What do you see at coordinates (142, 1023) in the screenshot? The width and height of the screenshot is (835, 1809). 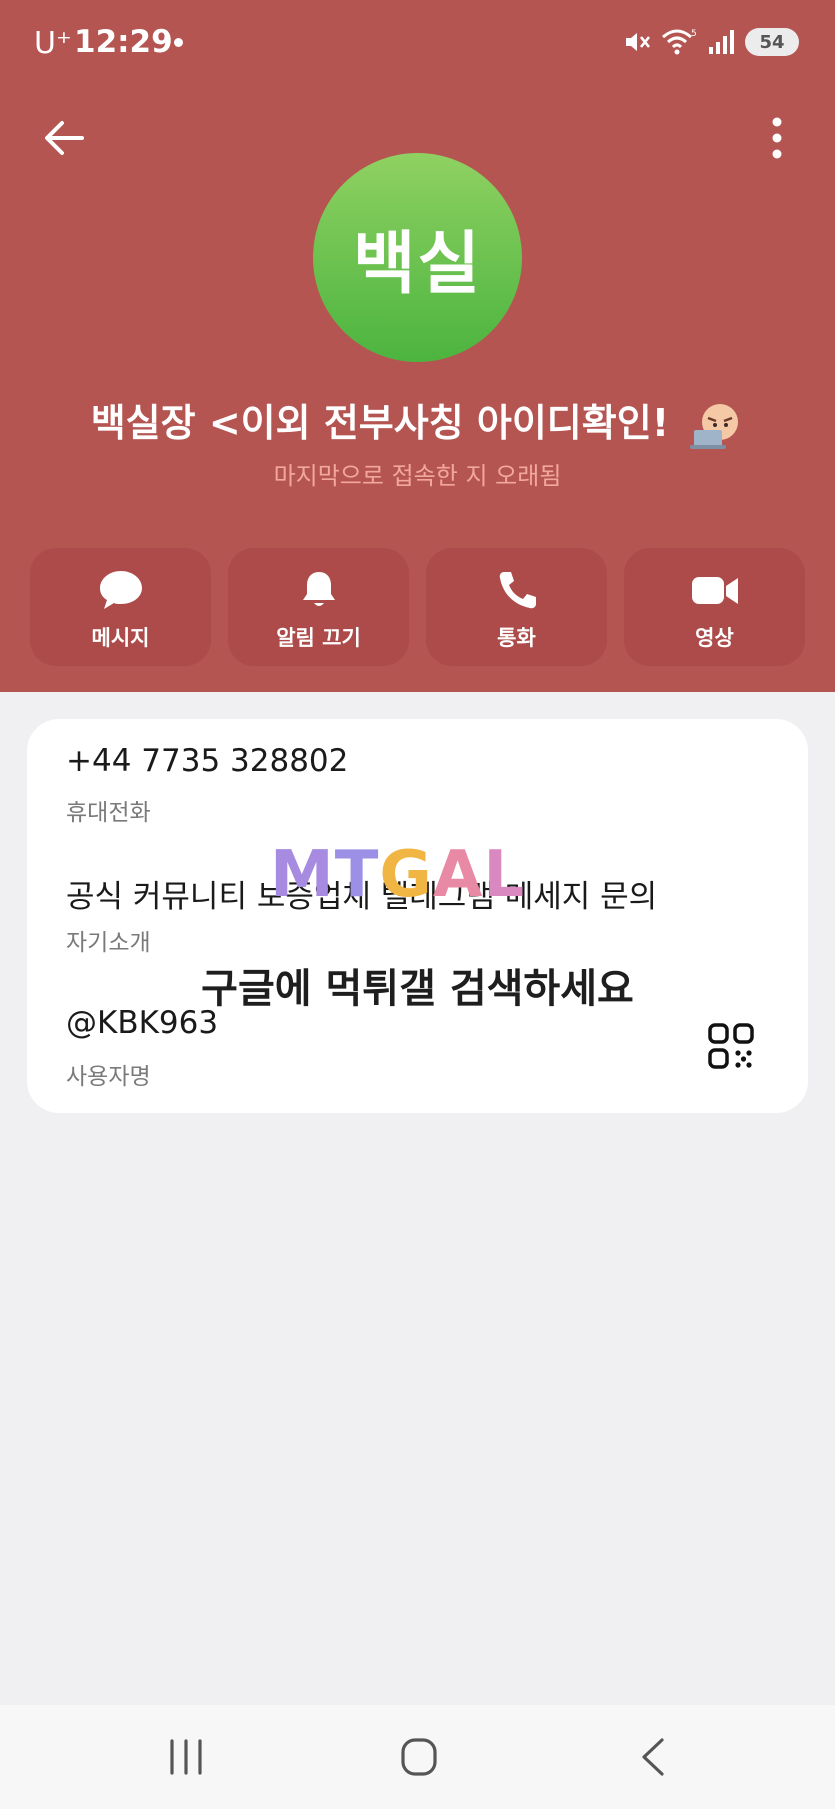 I see `username: @KBK963` at bounding box center [142, 1023].